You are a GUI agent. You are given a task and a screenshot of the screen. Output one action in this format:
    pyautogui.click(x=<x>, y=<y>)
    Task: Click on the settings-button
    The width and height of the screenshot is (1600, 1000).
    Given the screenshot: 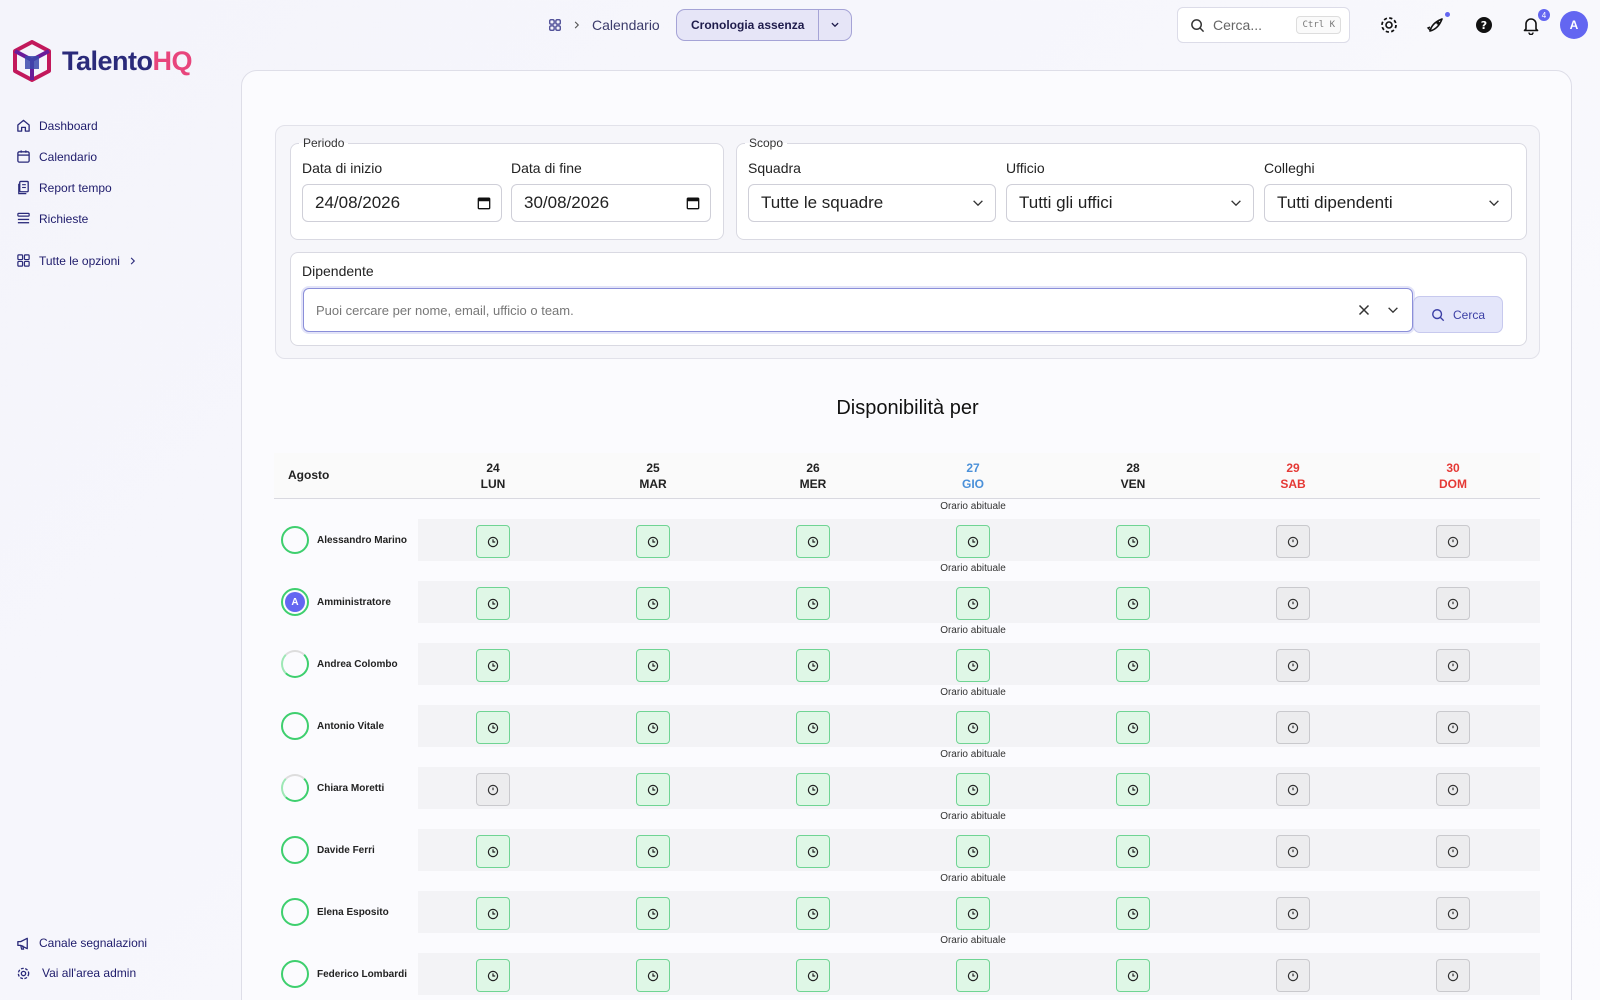 What is the action you would take?
    pyautogui.click(x=1389, y=25)
    